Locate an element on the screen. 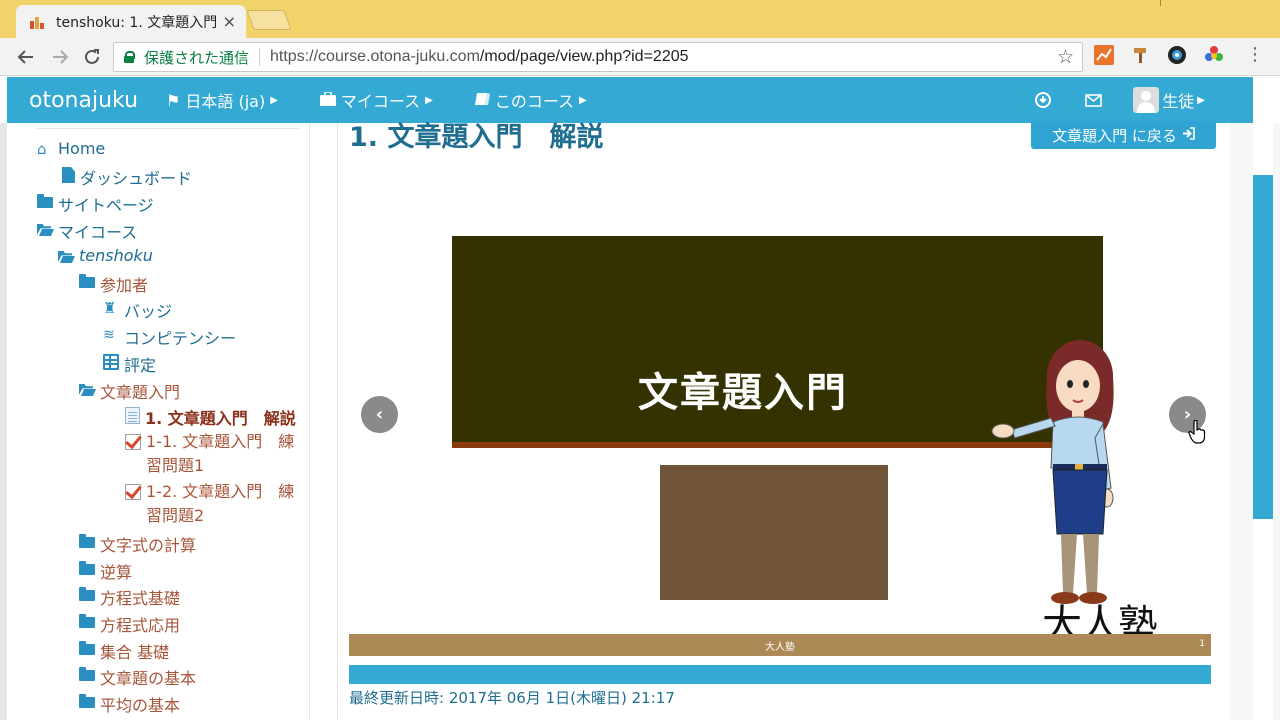  nav-site-pages: サイトページ is located at coordinates (95, 204).